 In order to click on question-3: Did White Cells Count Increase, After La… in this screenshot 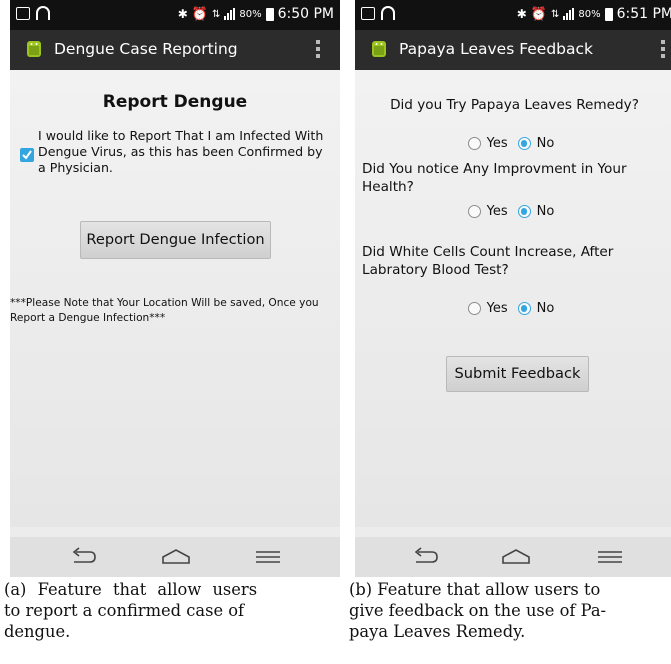, I will do `click(488, 261)`.